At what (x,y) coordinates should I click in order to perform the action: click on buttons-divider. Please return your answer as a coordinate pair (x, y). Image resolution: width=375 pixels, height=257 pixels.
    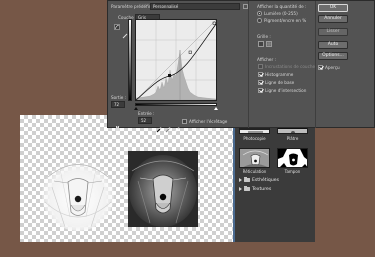
    Looking at the image, I should click on (315, 64).